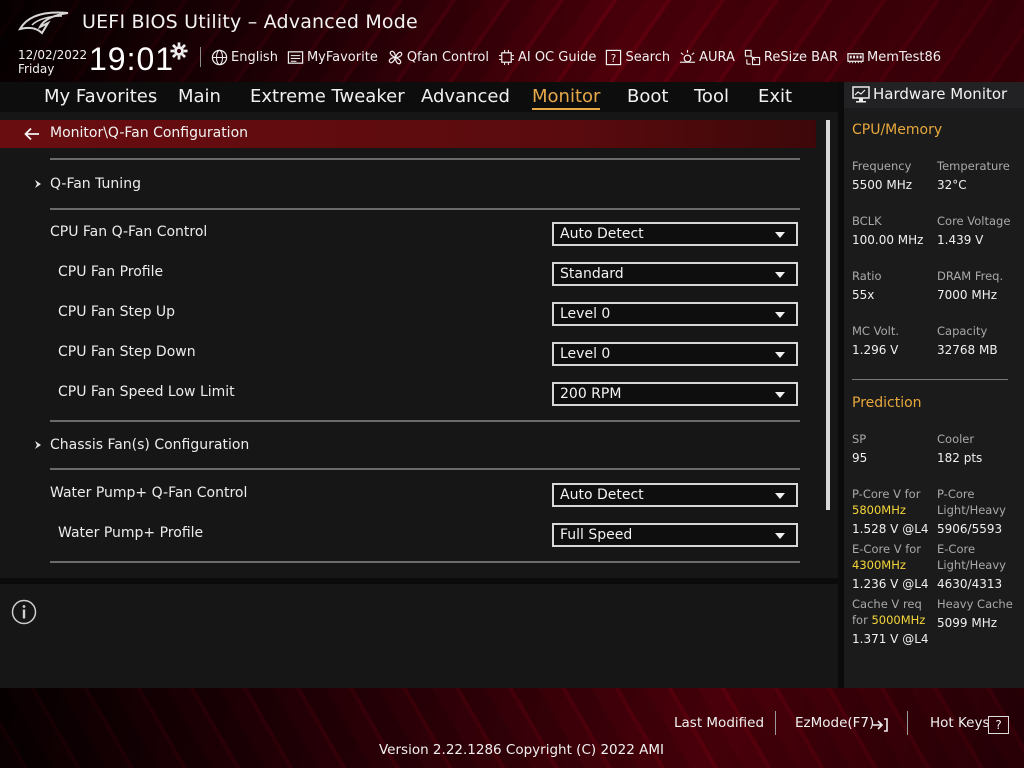 This screenshot has width=1024, height=768. What do you see at coordinates (602, 495) in the screenshot?
I see `water-pump-qfan-control-value: Auto Detect` at bounding box center [602, 495].